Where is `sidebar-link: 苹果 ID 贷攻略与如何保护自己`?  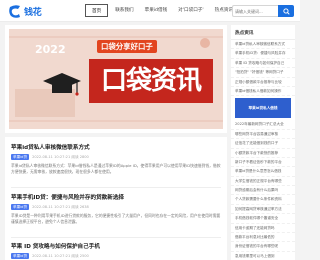
sidebar-link: 苹果 ID 贷攻略与如何保护自己 is located at coordinates (263, 64).